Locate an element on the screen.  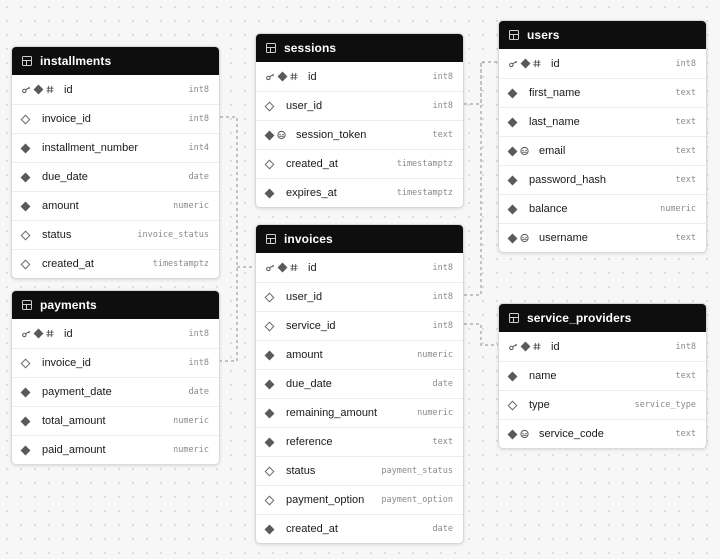
column-type: invoice_status is located at coordinates (173, 235).